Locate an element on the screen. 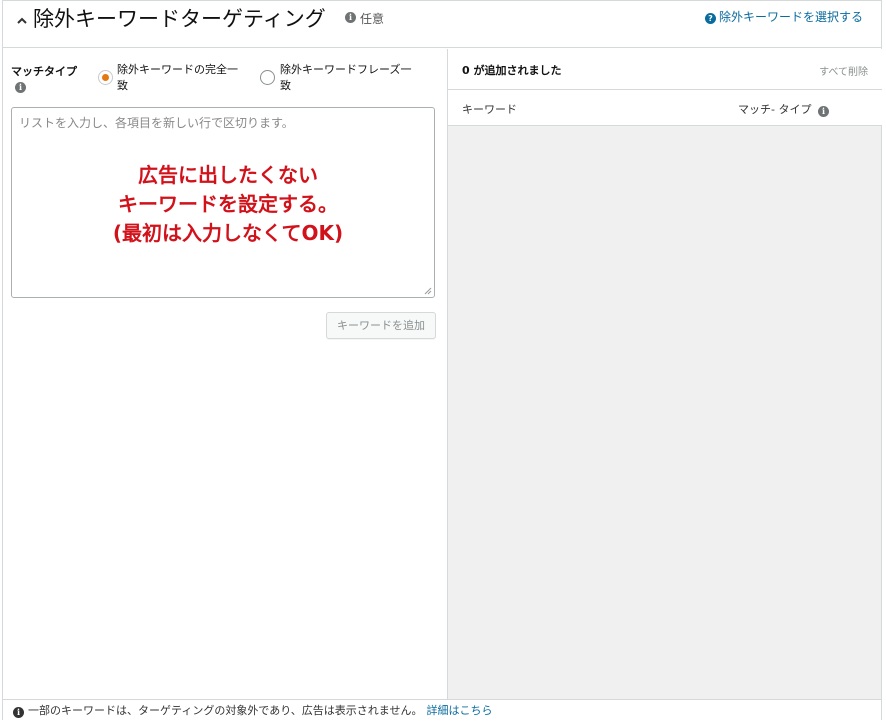 The height and width of the screenshot is (722, 886). column-match-type: マッチ- タイプ i is located at coordinates (783, 109).